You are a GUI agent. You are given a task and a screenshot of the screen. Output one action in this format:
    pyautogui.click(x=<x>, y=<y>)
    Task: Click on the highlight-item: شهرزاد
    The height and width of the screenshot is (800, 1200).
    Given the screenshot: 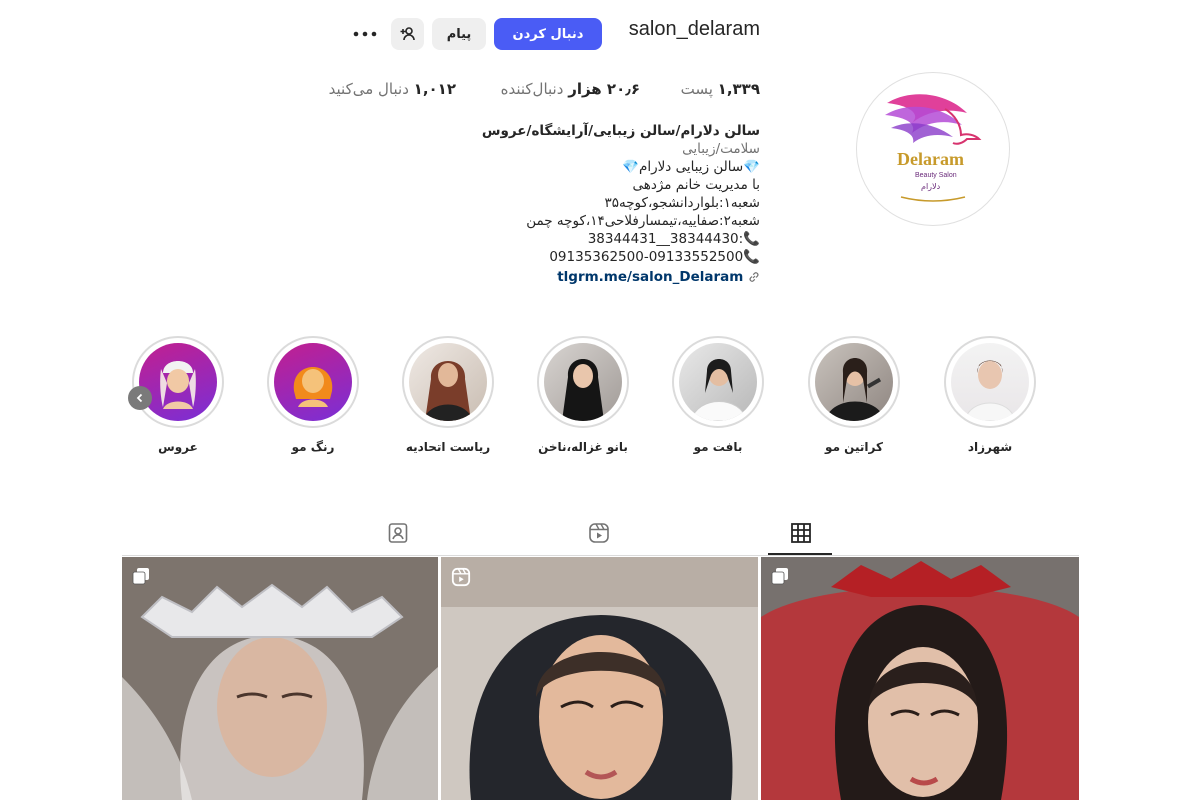 What is the action you would take?
    pyautogui.click(x=990, y=395)
    